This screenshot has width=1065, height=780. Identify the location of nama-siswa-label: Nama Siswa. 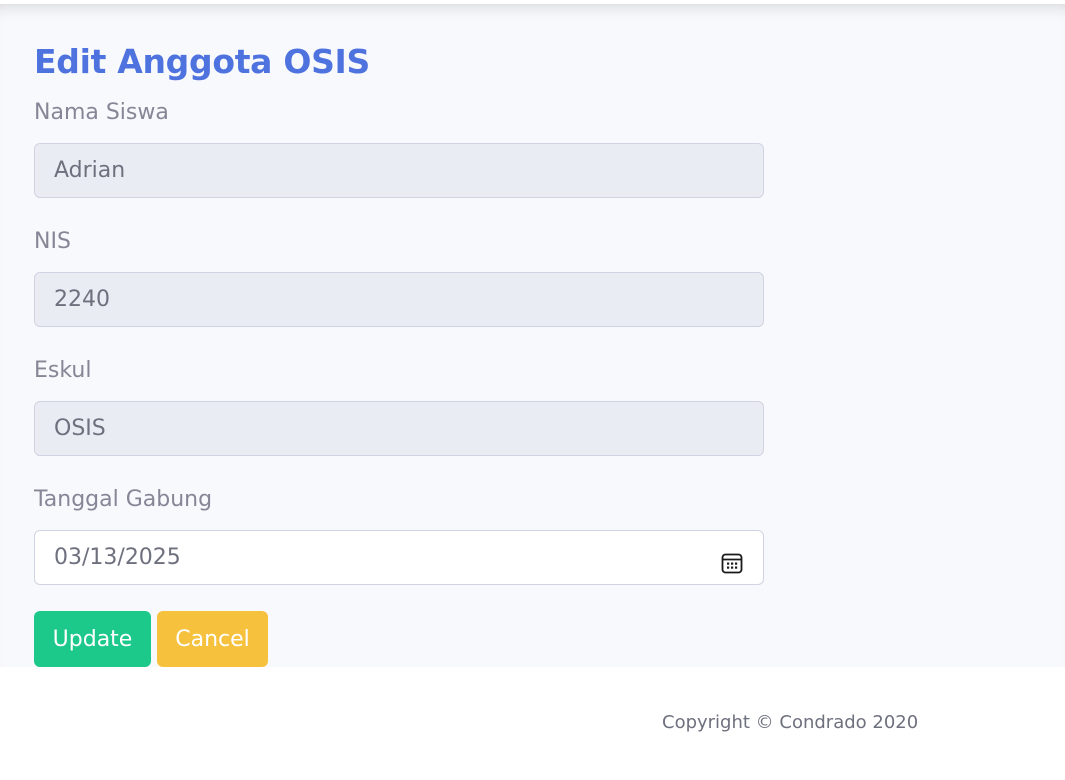
(101, 112).